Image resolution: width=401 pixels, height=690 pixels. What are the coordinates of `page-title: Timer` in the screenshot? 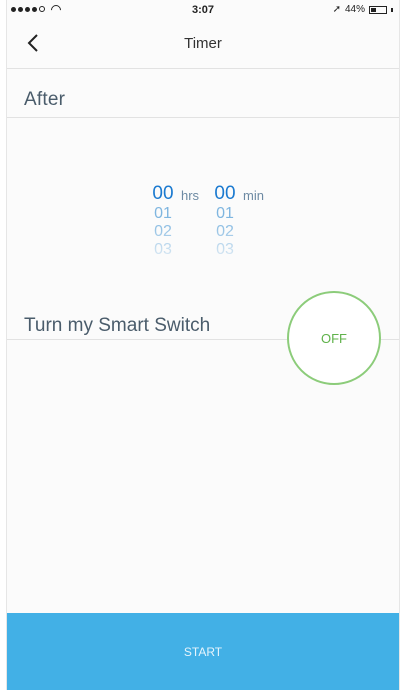 It's located at (203, 43).